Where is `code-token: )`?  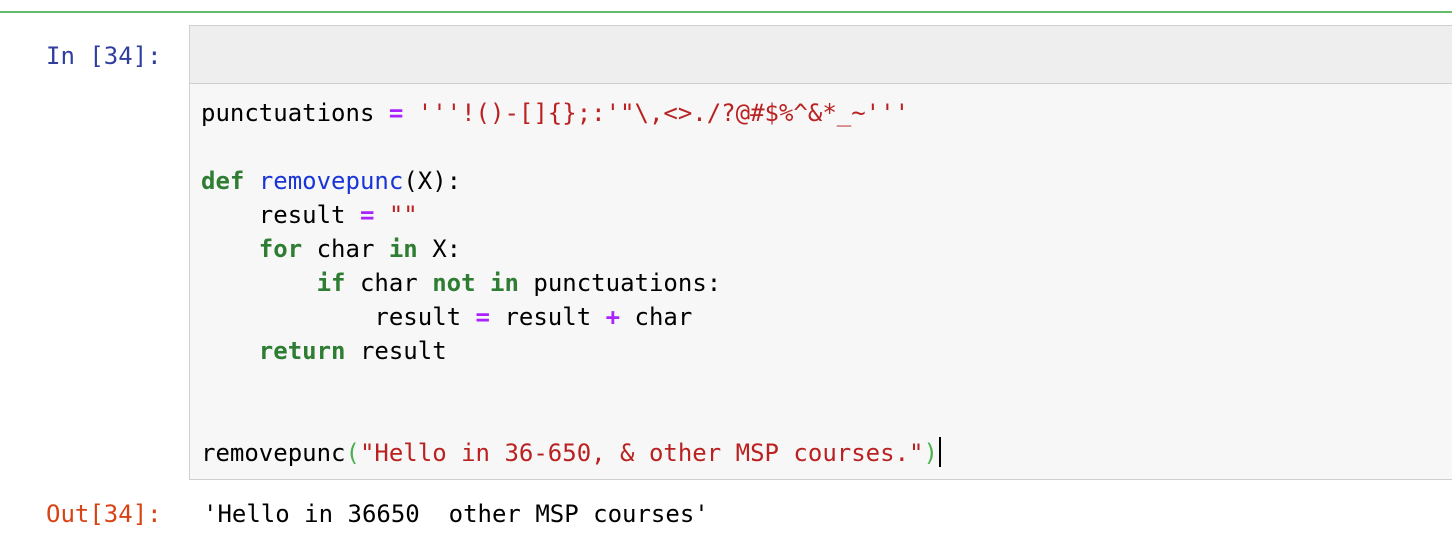 code-token: ) is located at coordinates (930, 453).